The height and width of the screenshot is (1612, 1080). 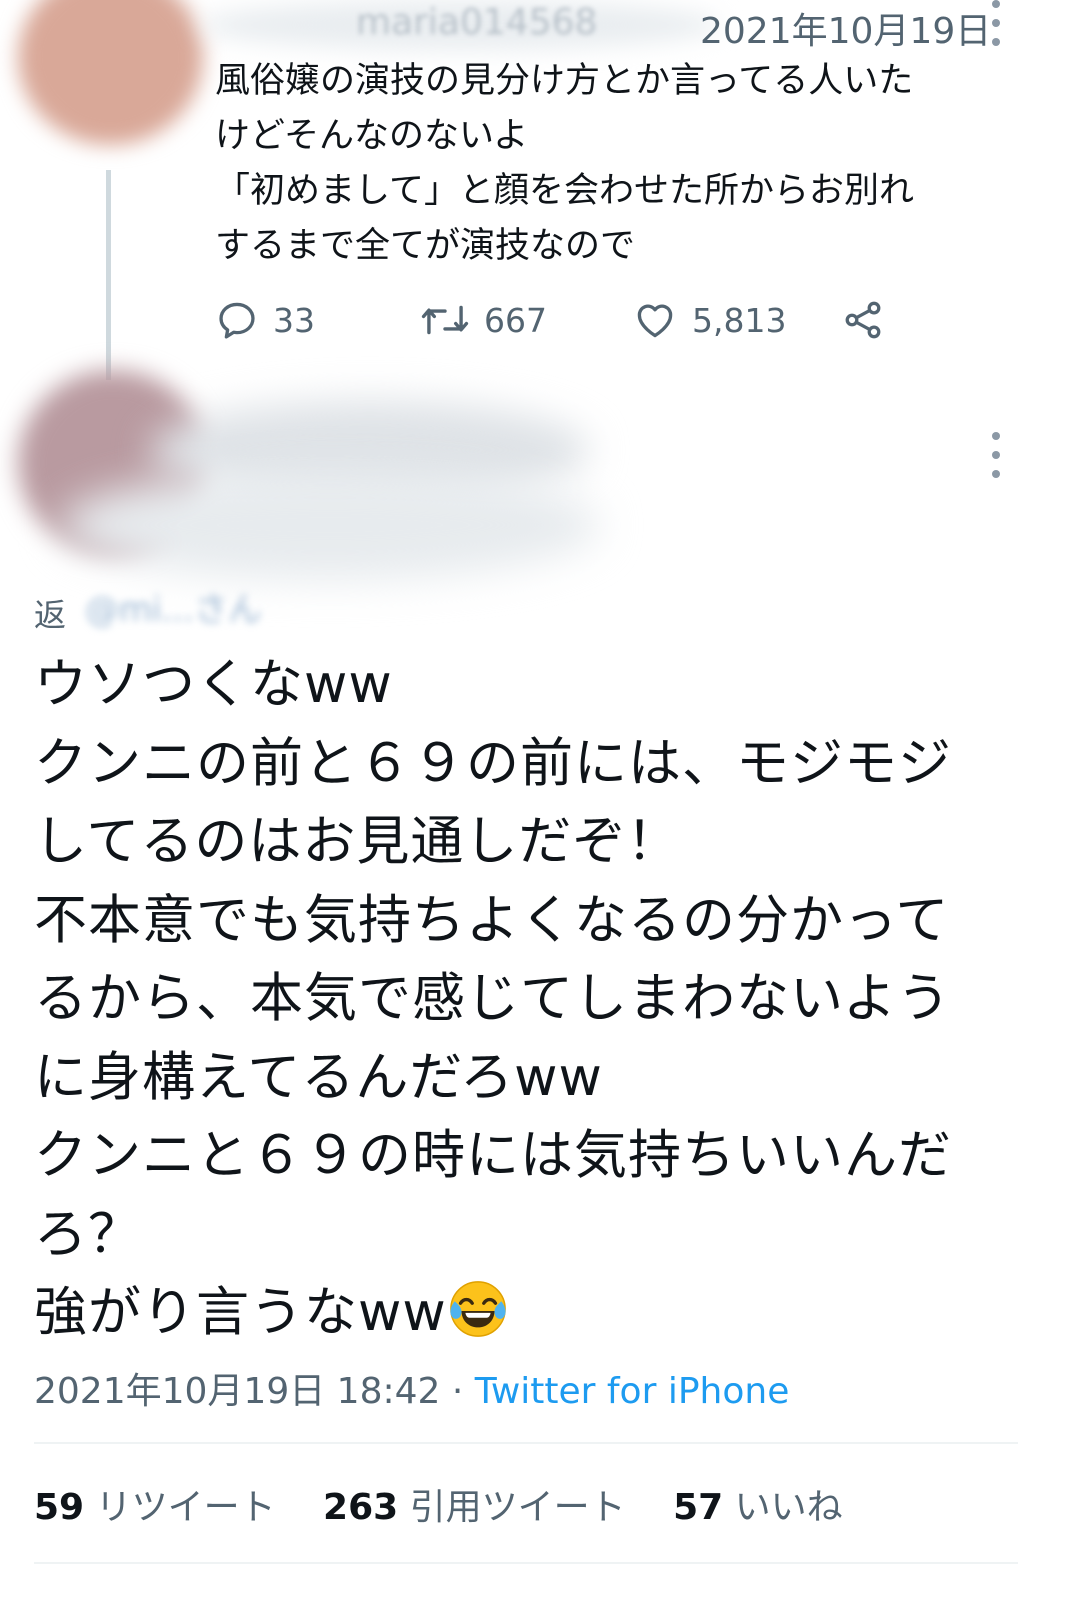 What do you see at coordinates (237, 320) in the screenshot?
I see `reply-icon` at bounding box center [237, 320].